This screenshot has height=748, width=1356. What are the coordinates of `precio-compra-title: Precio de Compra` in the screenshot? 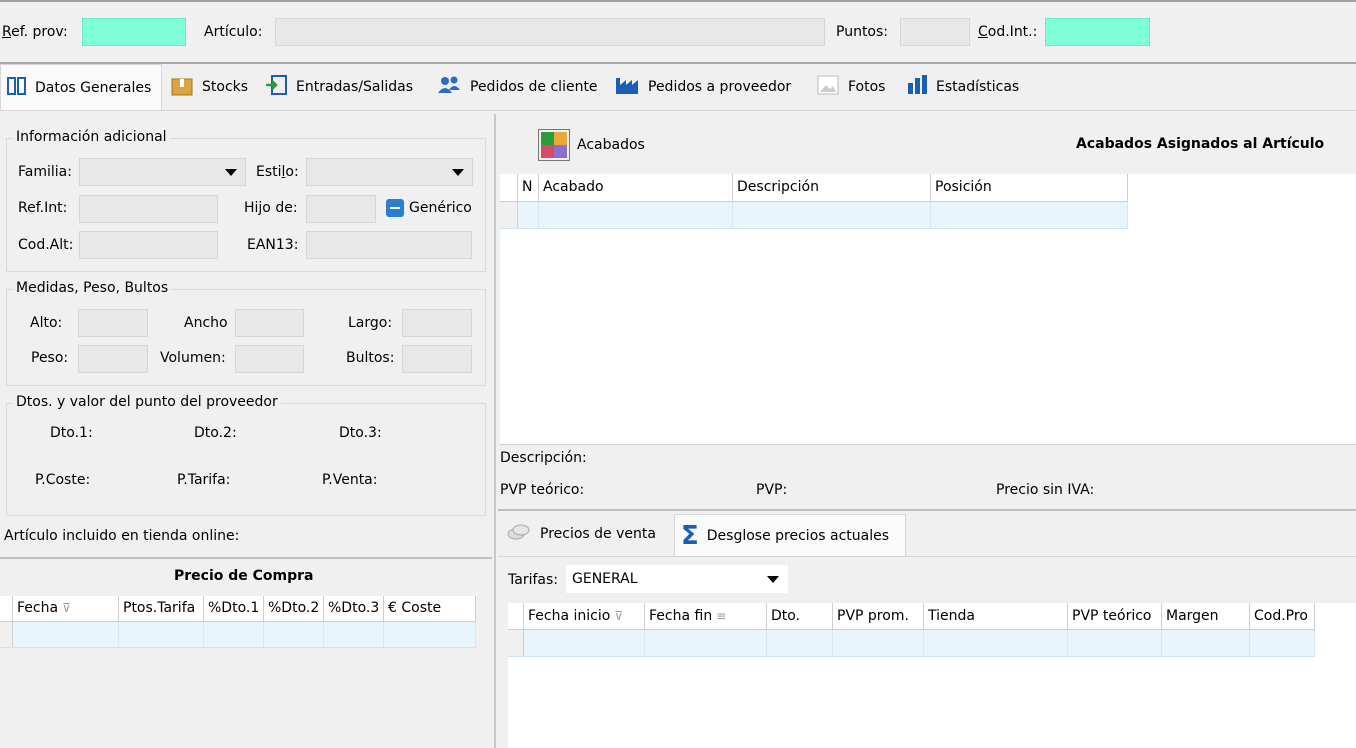 It's located at (244, 576).